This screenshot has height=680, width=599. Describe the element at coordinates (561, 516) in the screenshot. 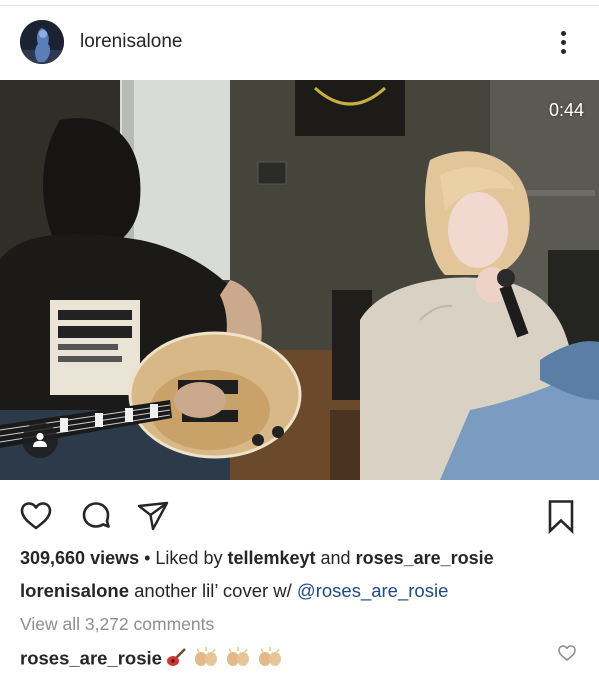

I see `bookmark-icon` at that location.